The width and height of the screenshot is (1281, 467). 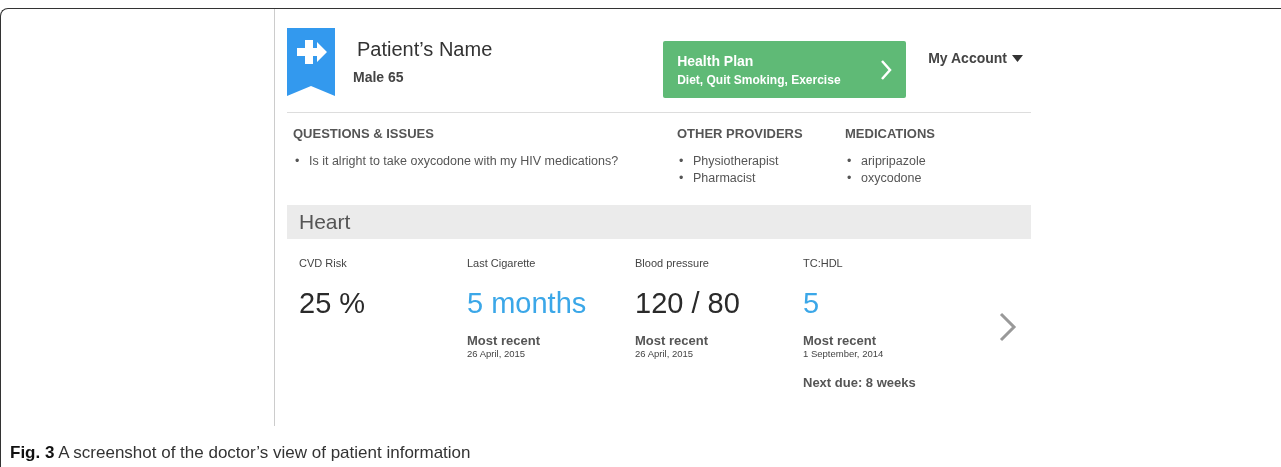 What do you see at coordinates (688, 304) in the screenshot?
I see `metric-value: 120 / 80` at bounding box center [688, 304].